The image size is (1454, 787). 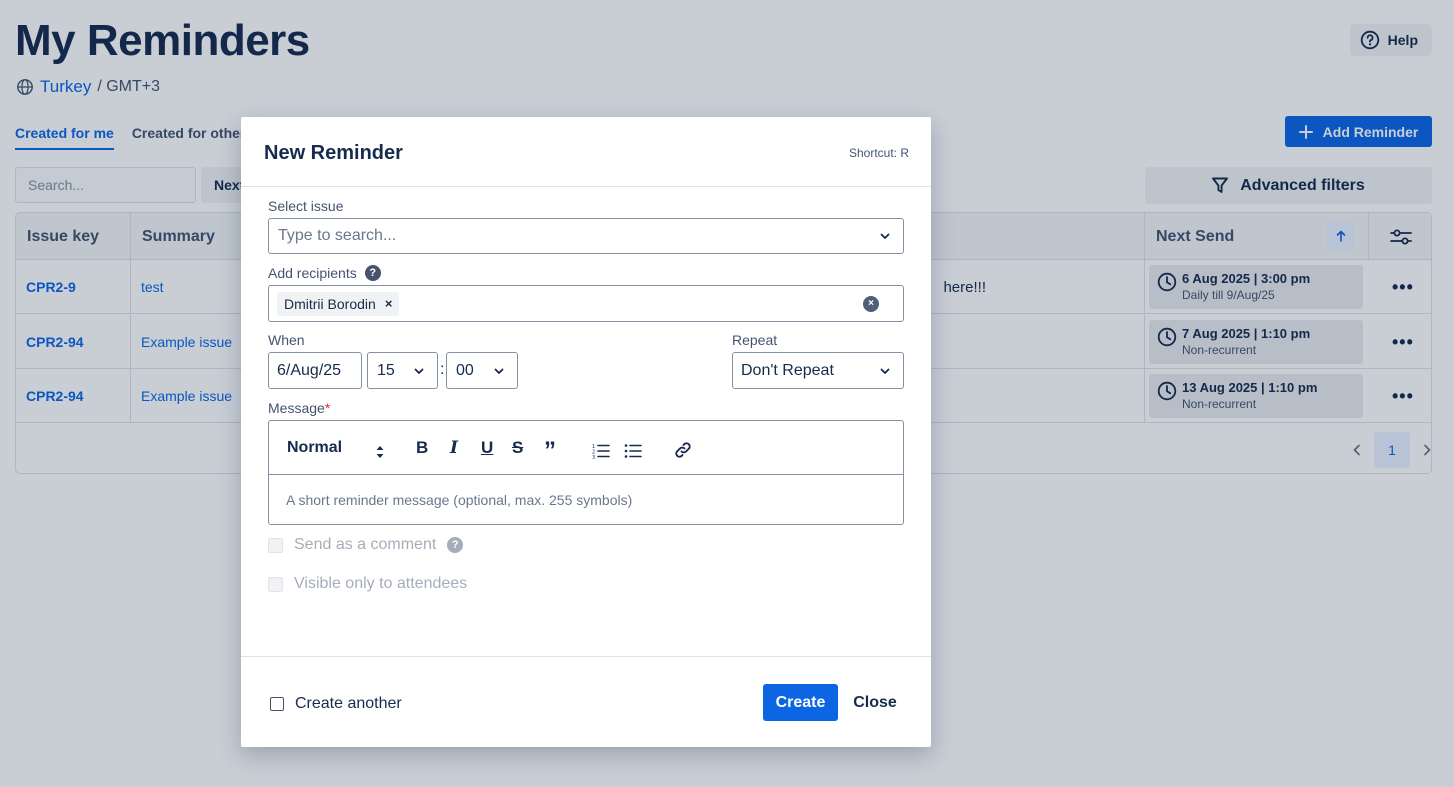 What do you see at coordinates (878, 153) in the screenshot?
I see `shortcut-hint: Shortcut: R` at bounding box center [878, 153].